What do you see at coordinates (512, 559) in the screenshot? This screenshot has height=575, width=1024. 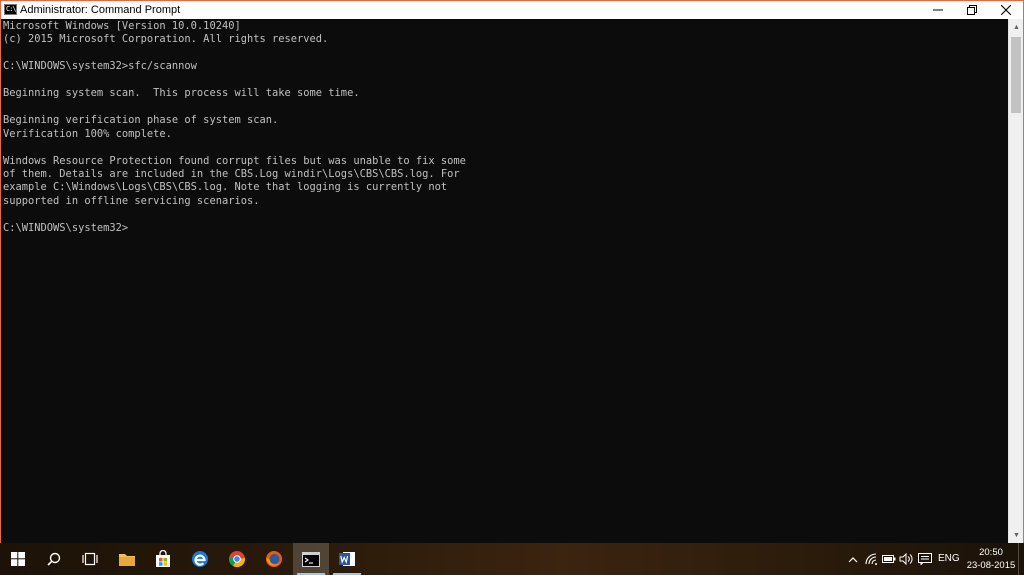 I see `taskbar: ENG 20:50 23-08-2015` at bounding box center [512, 559].